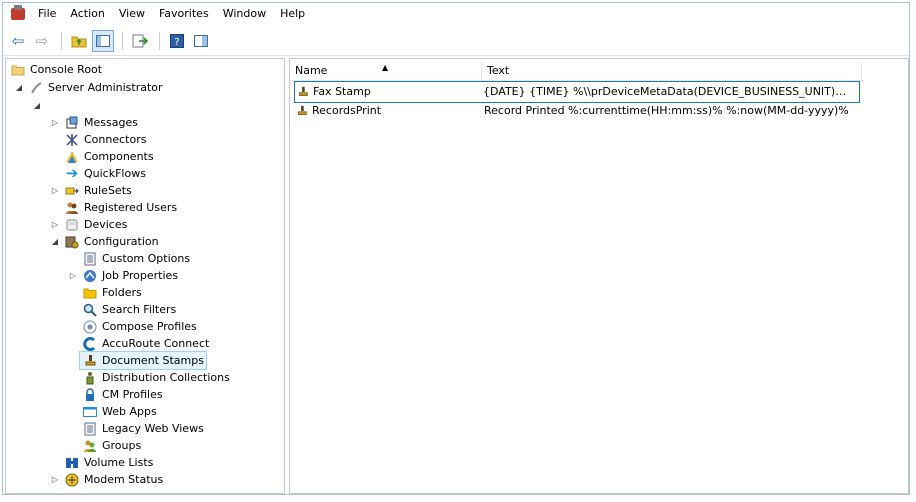  I want to click on tree-item-search-filters: Search Filters, so click(129, 309).